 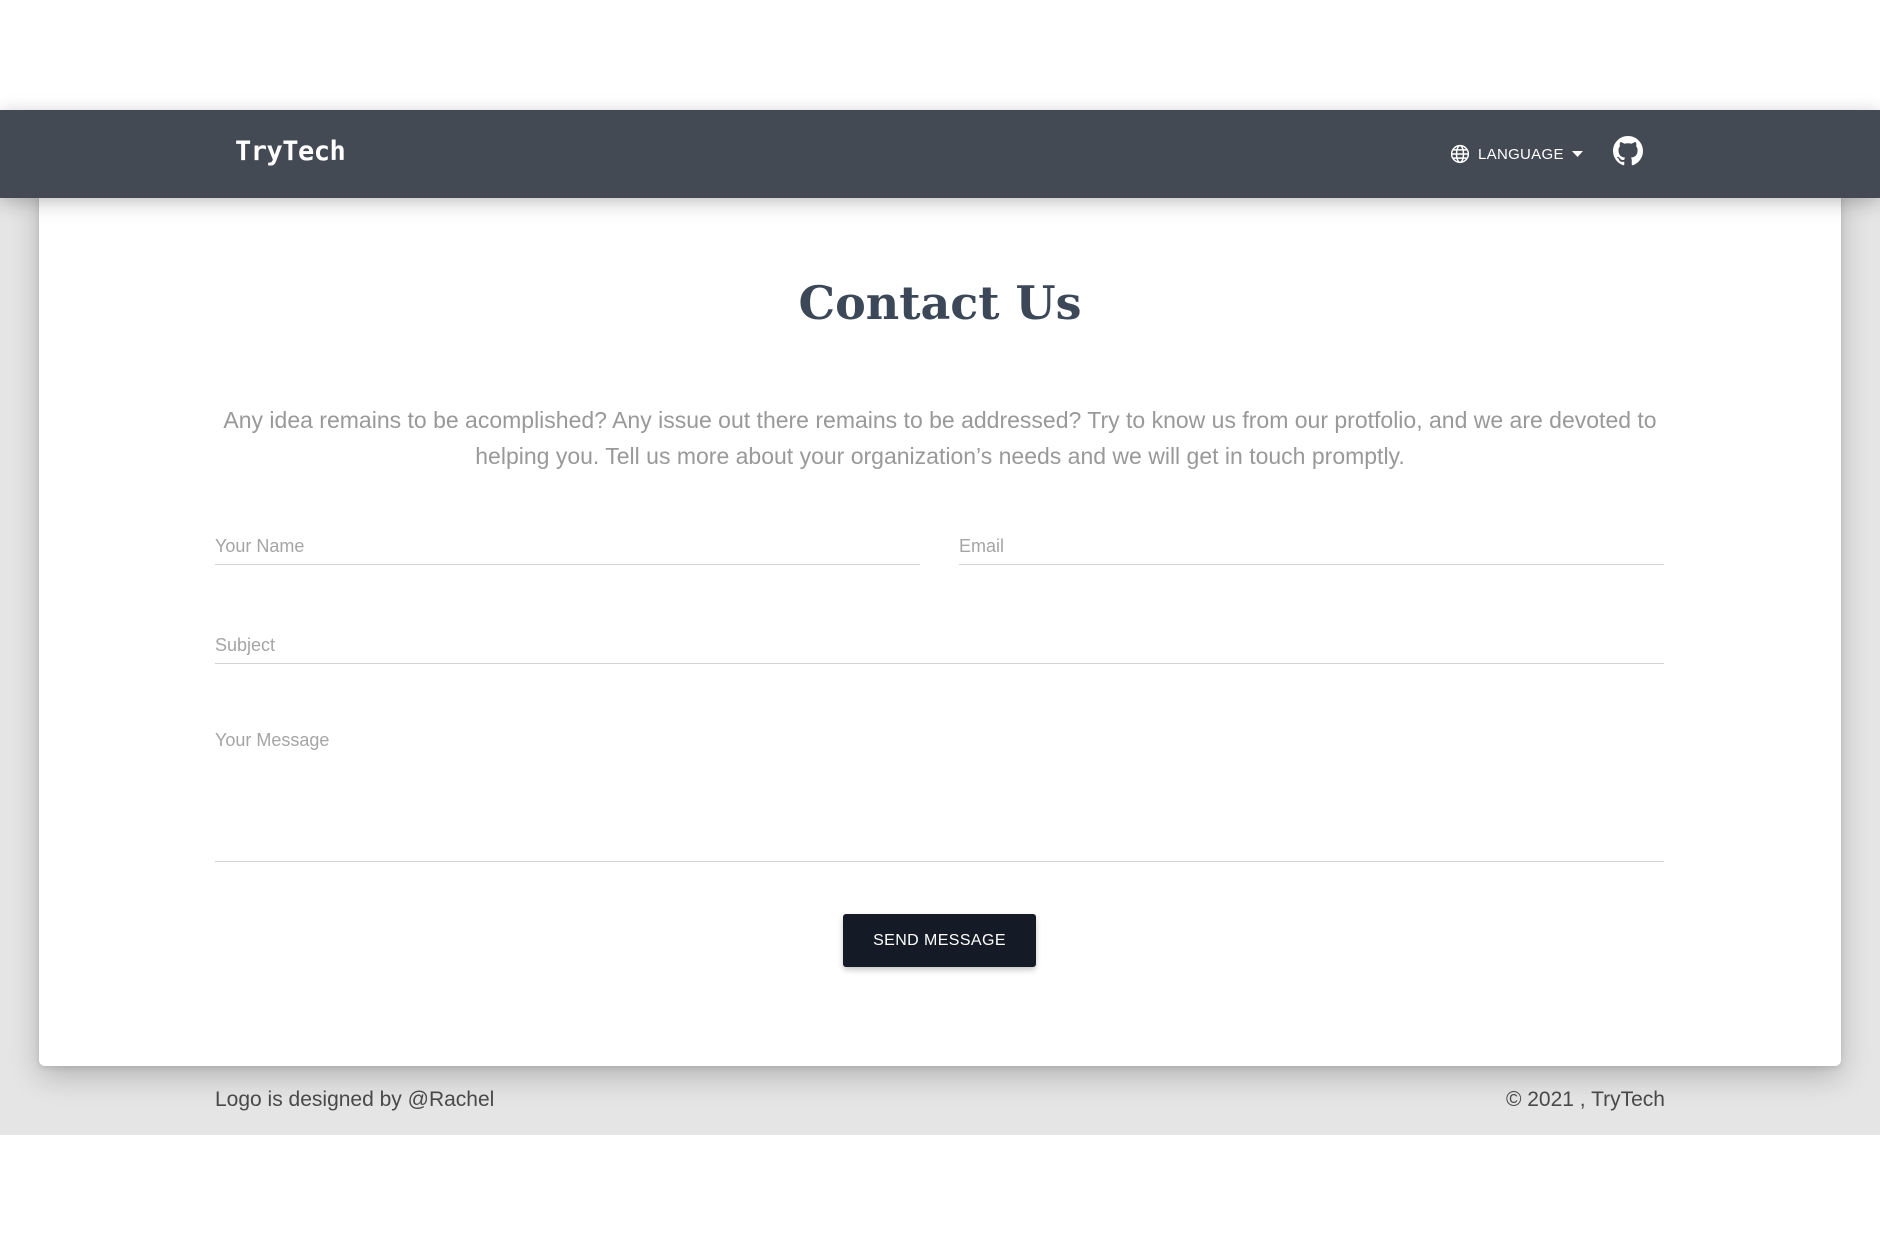 What do you see at coordinates (1585, 1099) in the screenshot?
I see `footer-copyright: © 2021 , TryTech` at bounding box center [1585, 1099].